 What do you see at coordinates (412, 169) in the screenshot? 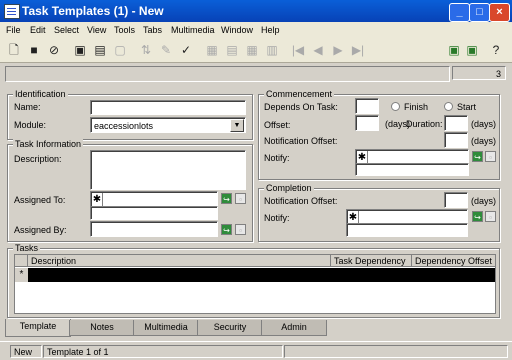
I see `notify-list` at bounding box center [412, 169].